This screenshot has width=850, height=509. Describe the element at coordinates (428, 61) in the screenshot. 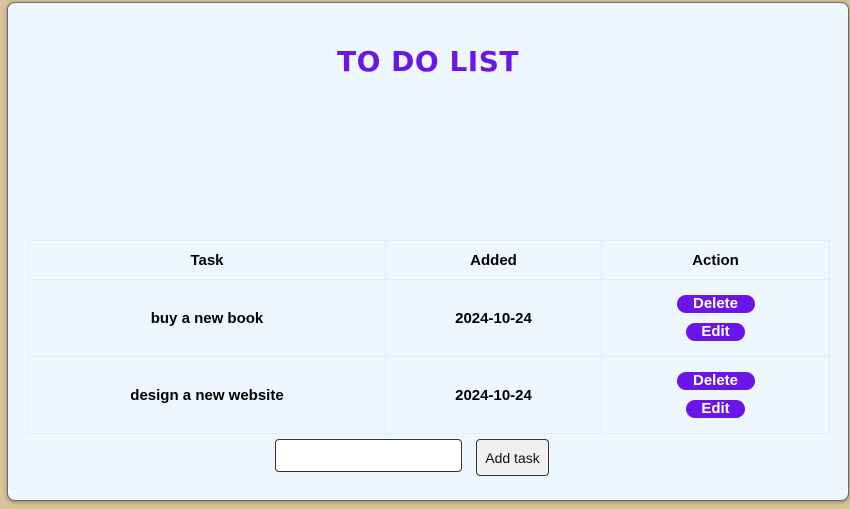

I see `page-title: TO DO LIST` at that location.